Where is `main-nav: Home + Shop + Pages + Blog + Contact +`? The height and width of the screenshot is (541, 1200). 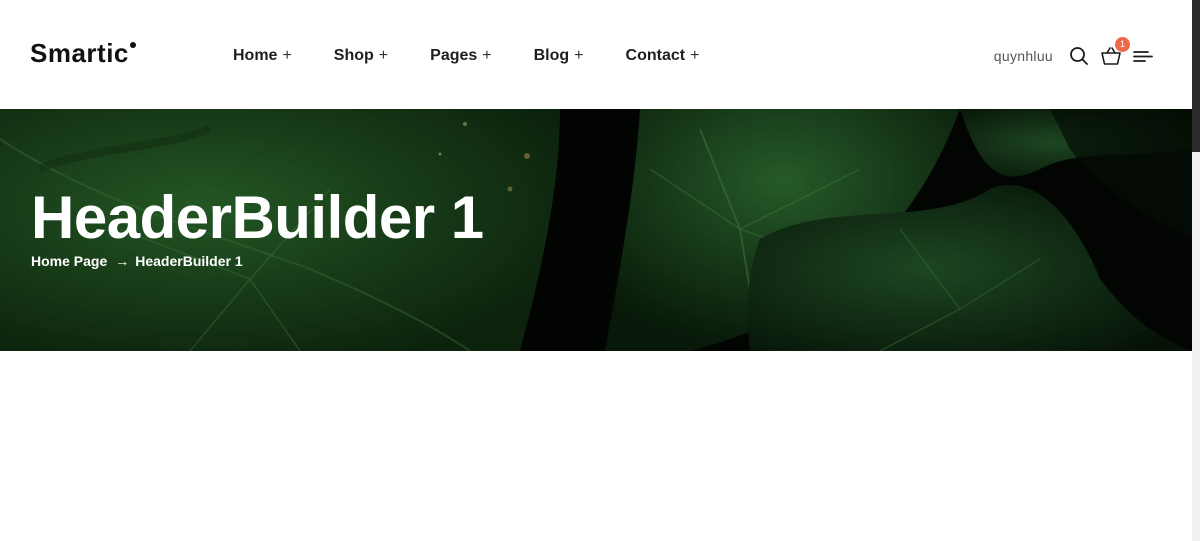
main-nav: Home + Shop + Pages + Blog + Contact + is located at coordinates (466, 56).